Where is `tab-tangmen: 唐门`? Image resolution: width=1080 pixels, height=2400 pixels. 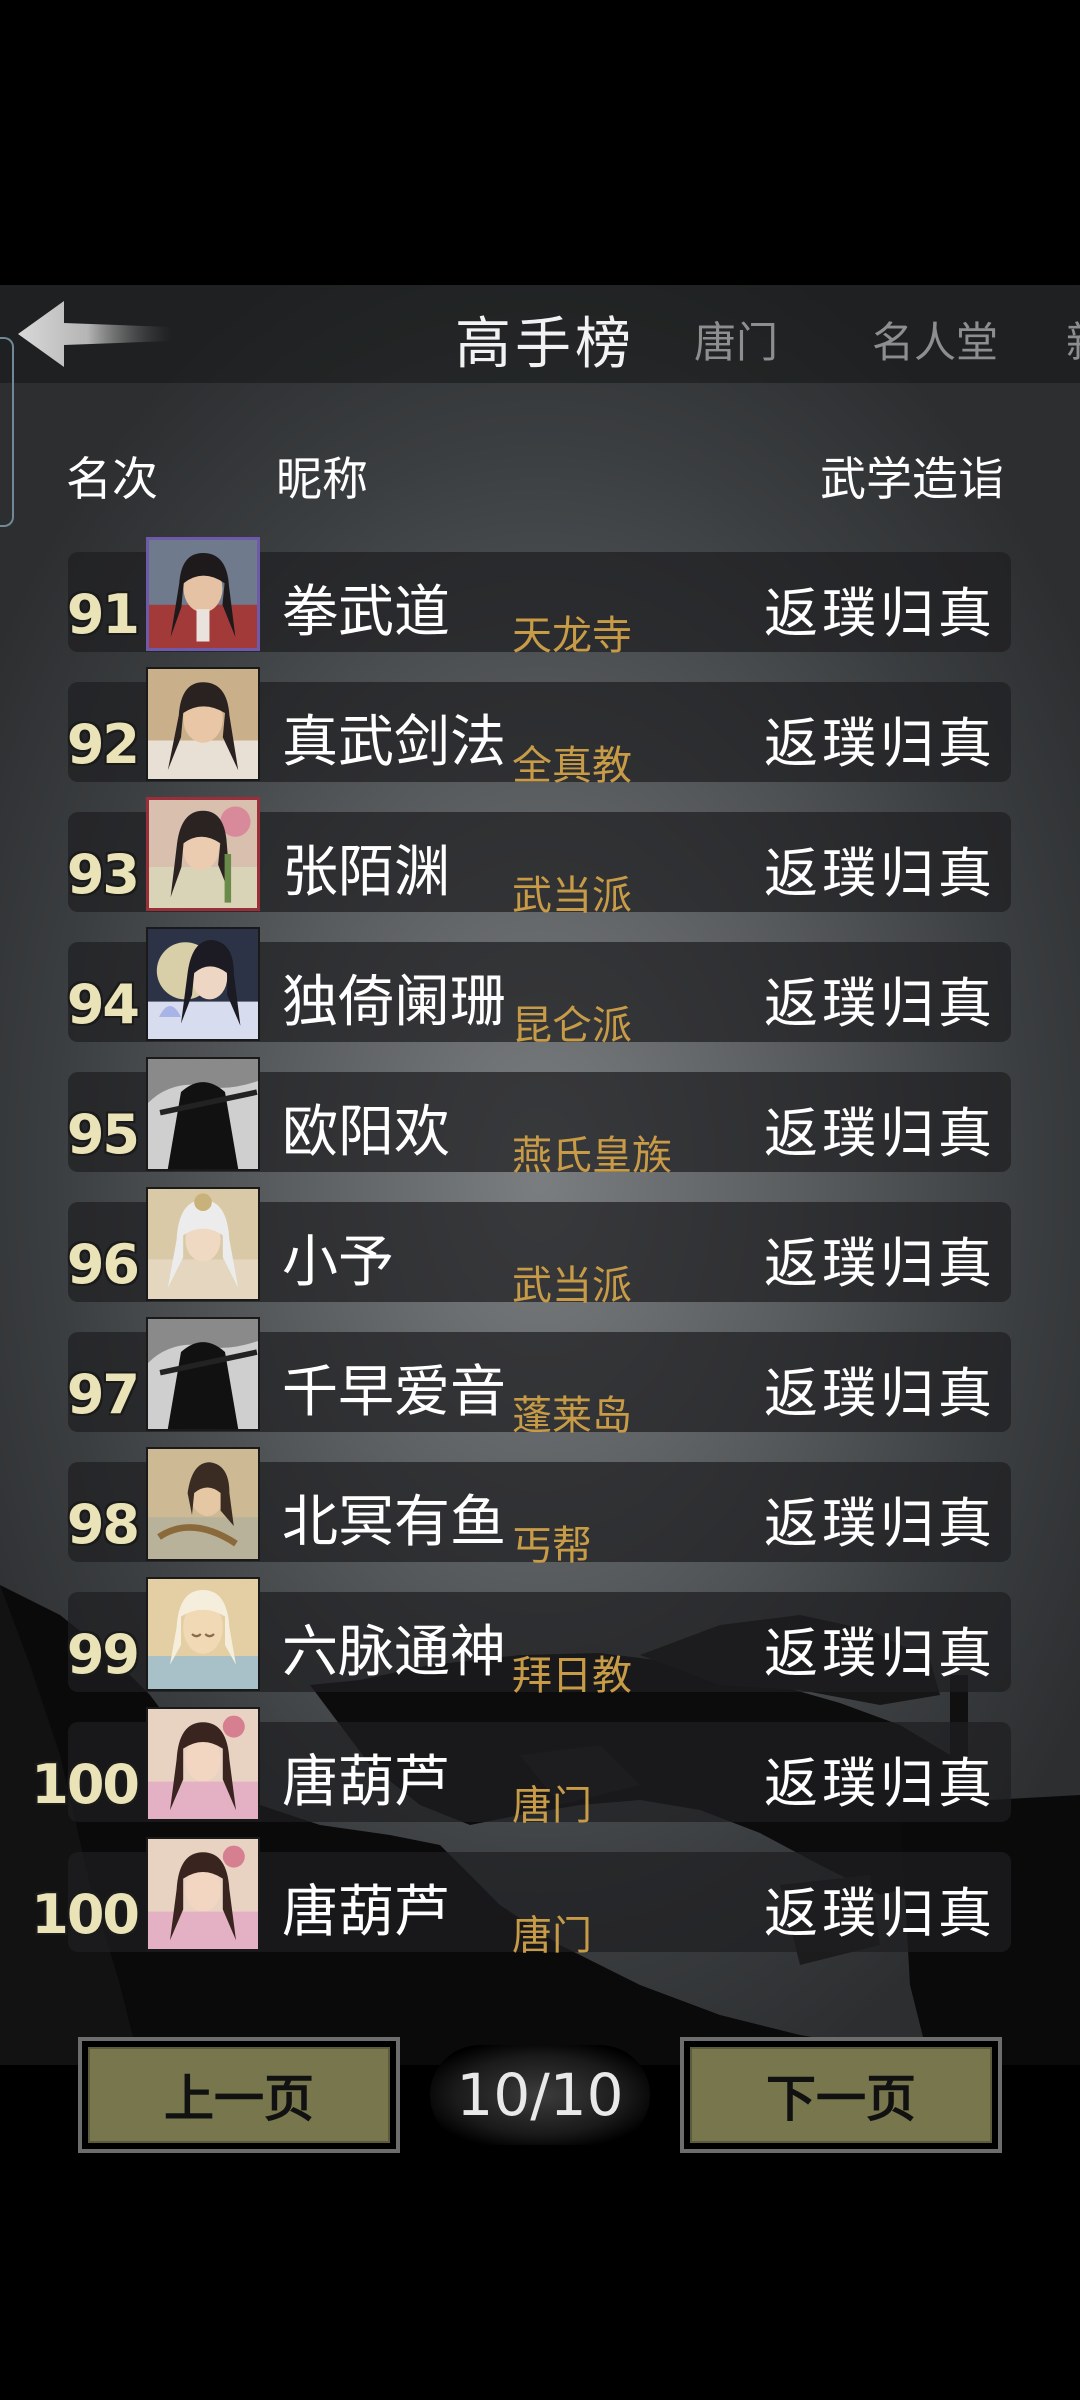 tab-tangmen: 唐门 is located at coordinates (736, 339).